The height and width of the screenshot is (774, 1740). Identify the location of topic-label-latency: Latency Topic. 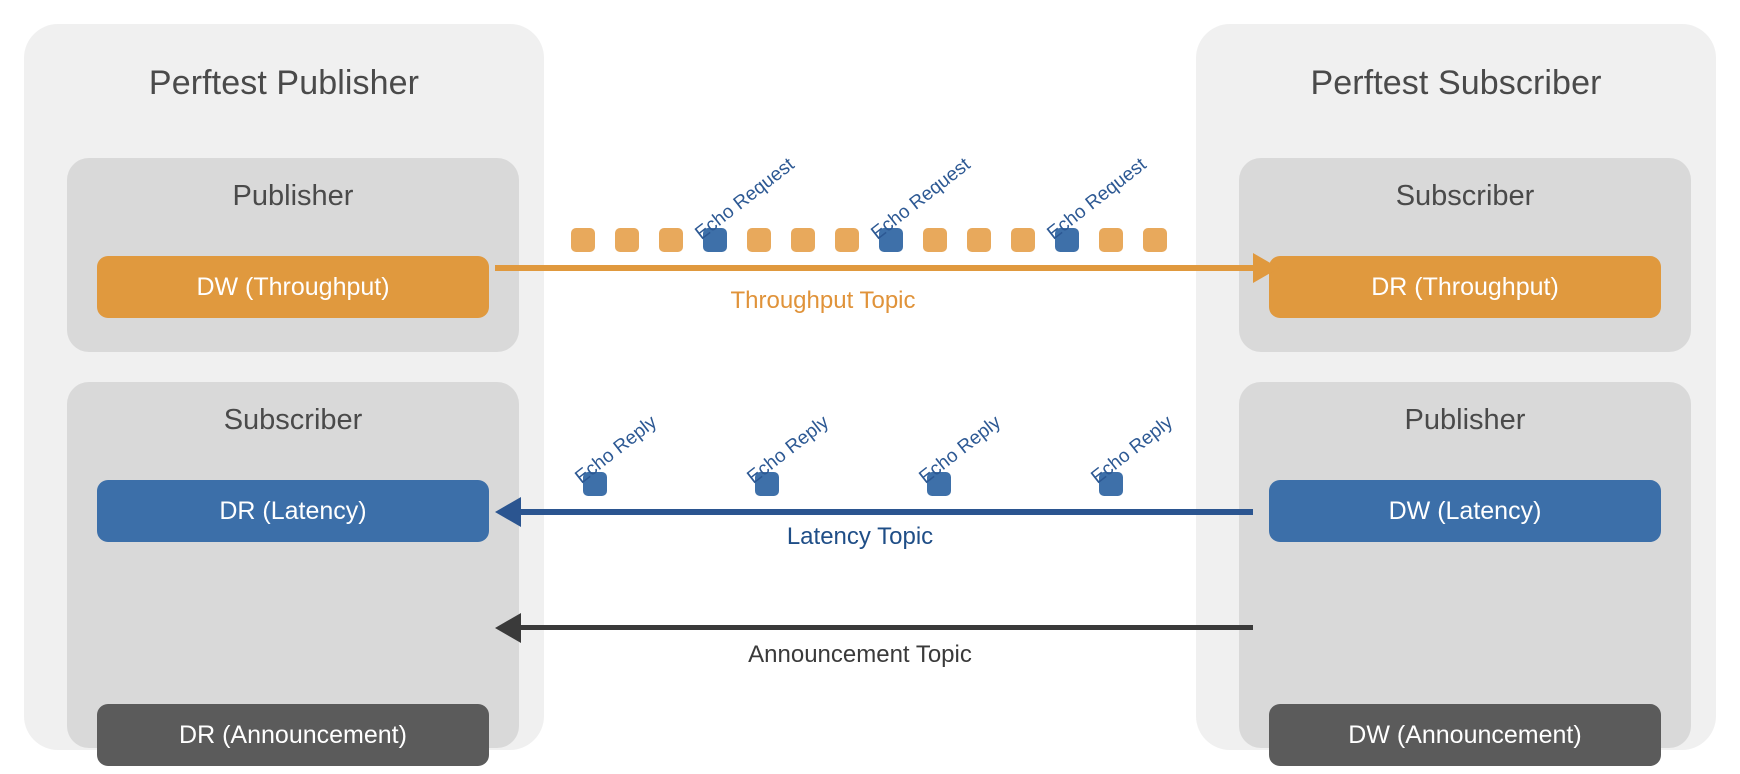
(860, 536).